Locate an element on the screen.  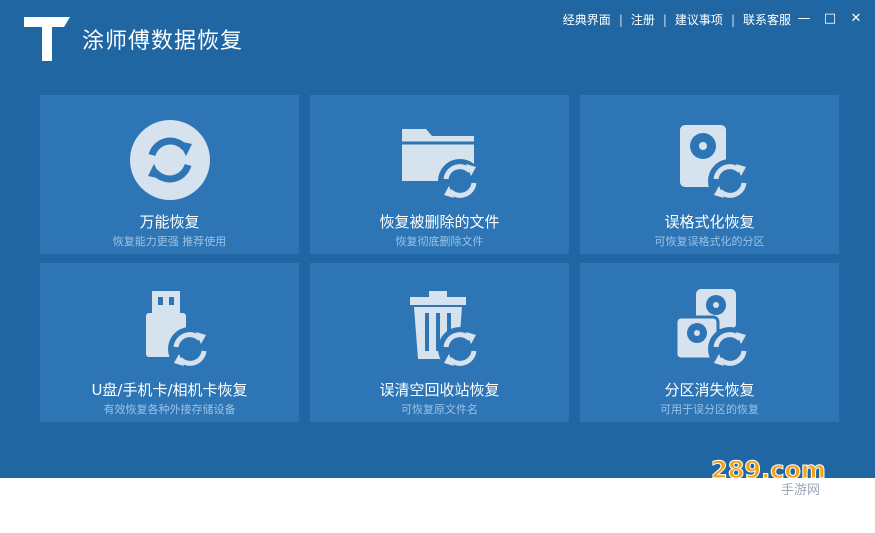
card-recycle-bin-recovery: 误清空回收站恢复 可恢复原文件名 is located at coordinates (439, 342).